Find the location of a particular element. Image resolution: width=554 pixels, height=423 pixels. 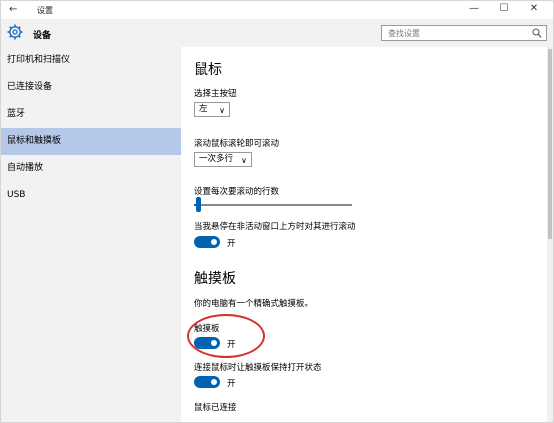

lines-slider-track is located at coordinates (273, 205).